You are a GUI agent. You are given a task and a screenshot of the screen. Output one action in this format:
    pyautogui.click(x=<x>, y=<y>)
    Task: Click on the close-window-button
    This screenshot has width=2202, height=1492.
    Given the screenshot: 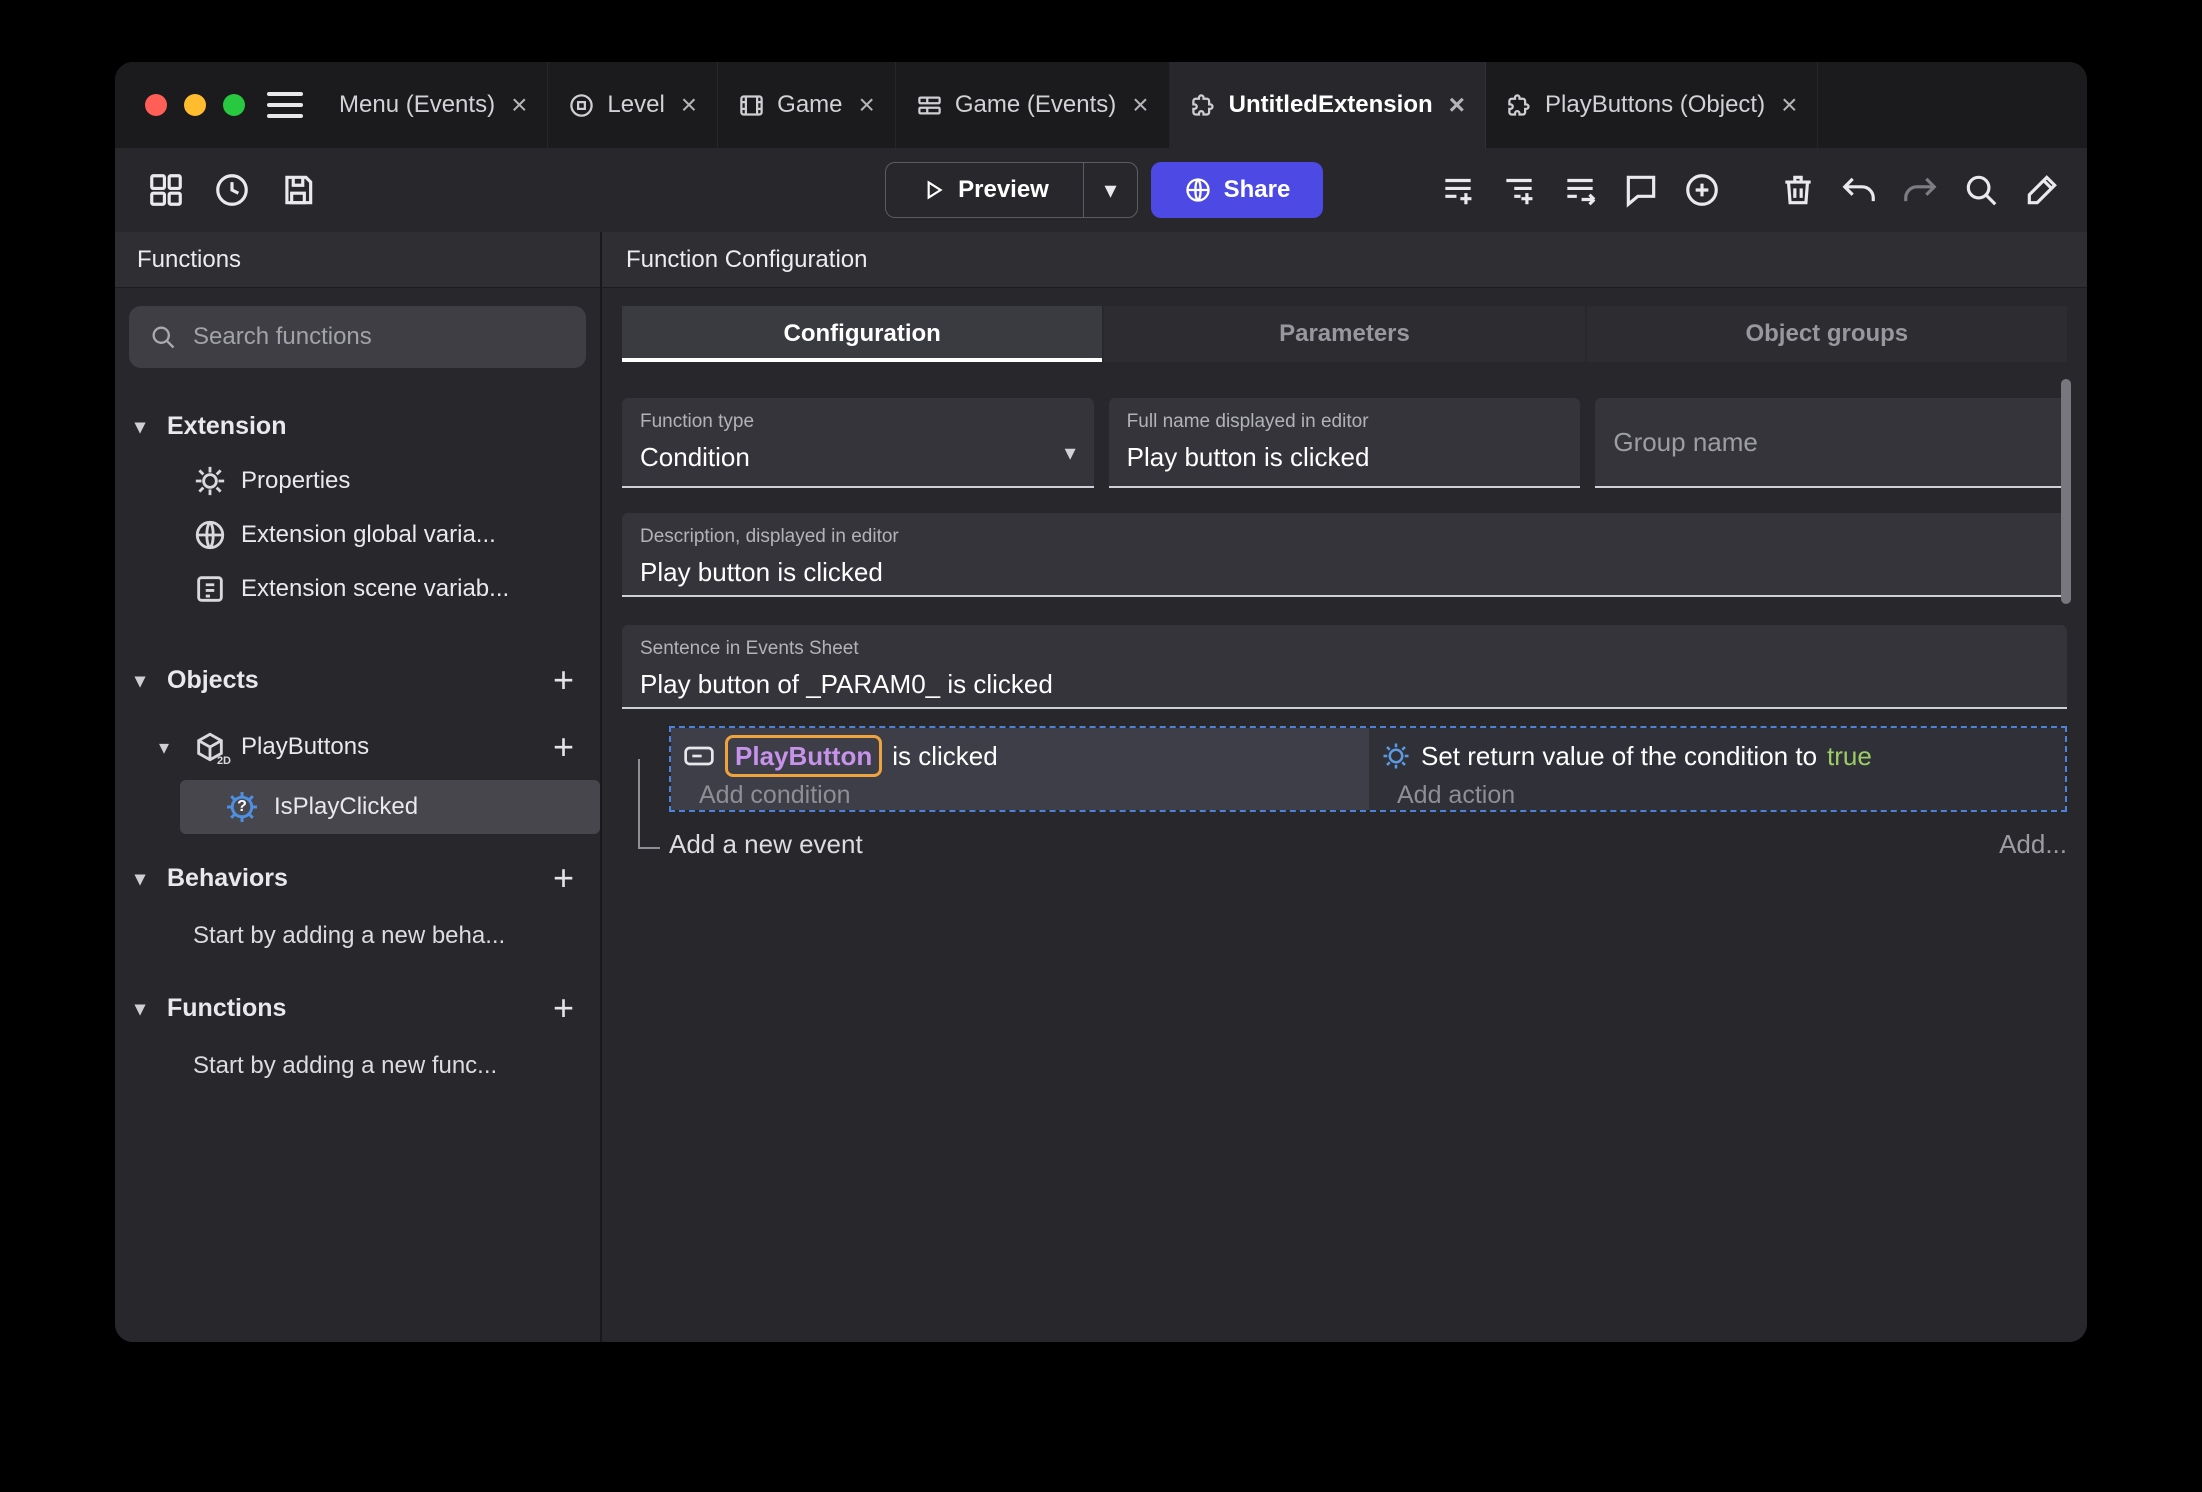 What is the action you would take?
    pyautogui.click(x=156, y=105)
    